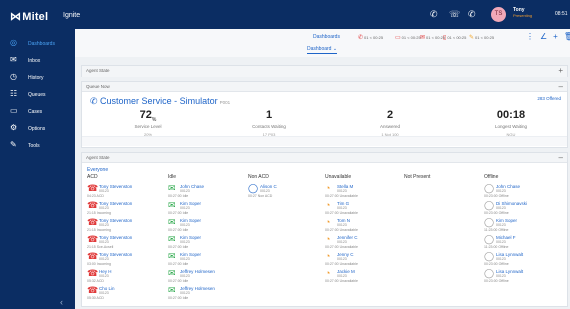  Describe the element at coordinates (364, 225) in the screenshot. I see `agent-card: ◔ Tom N 00123 00:27:00 Unavailable` at that location.